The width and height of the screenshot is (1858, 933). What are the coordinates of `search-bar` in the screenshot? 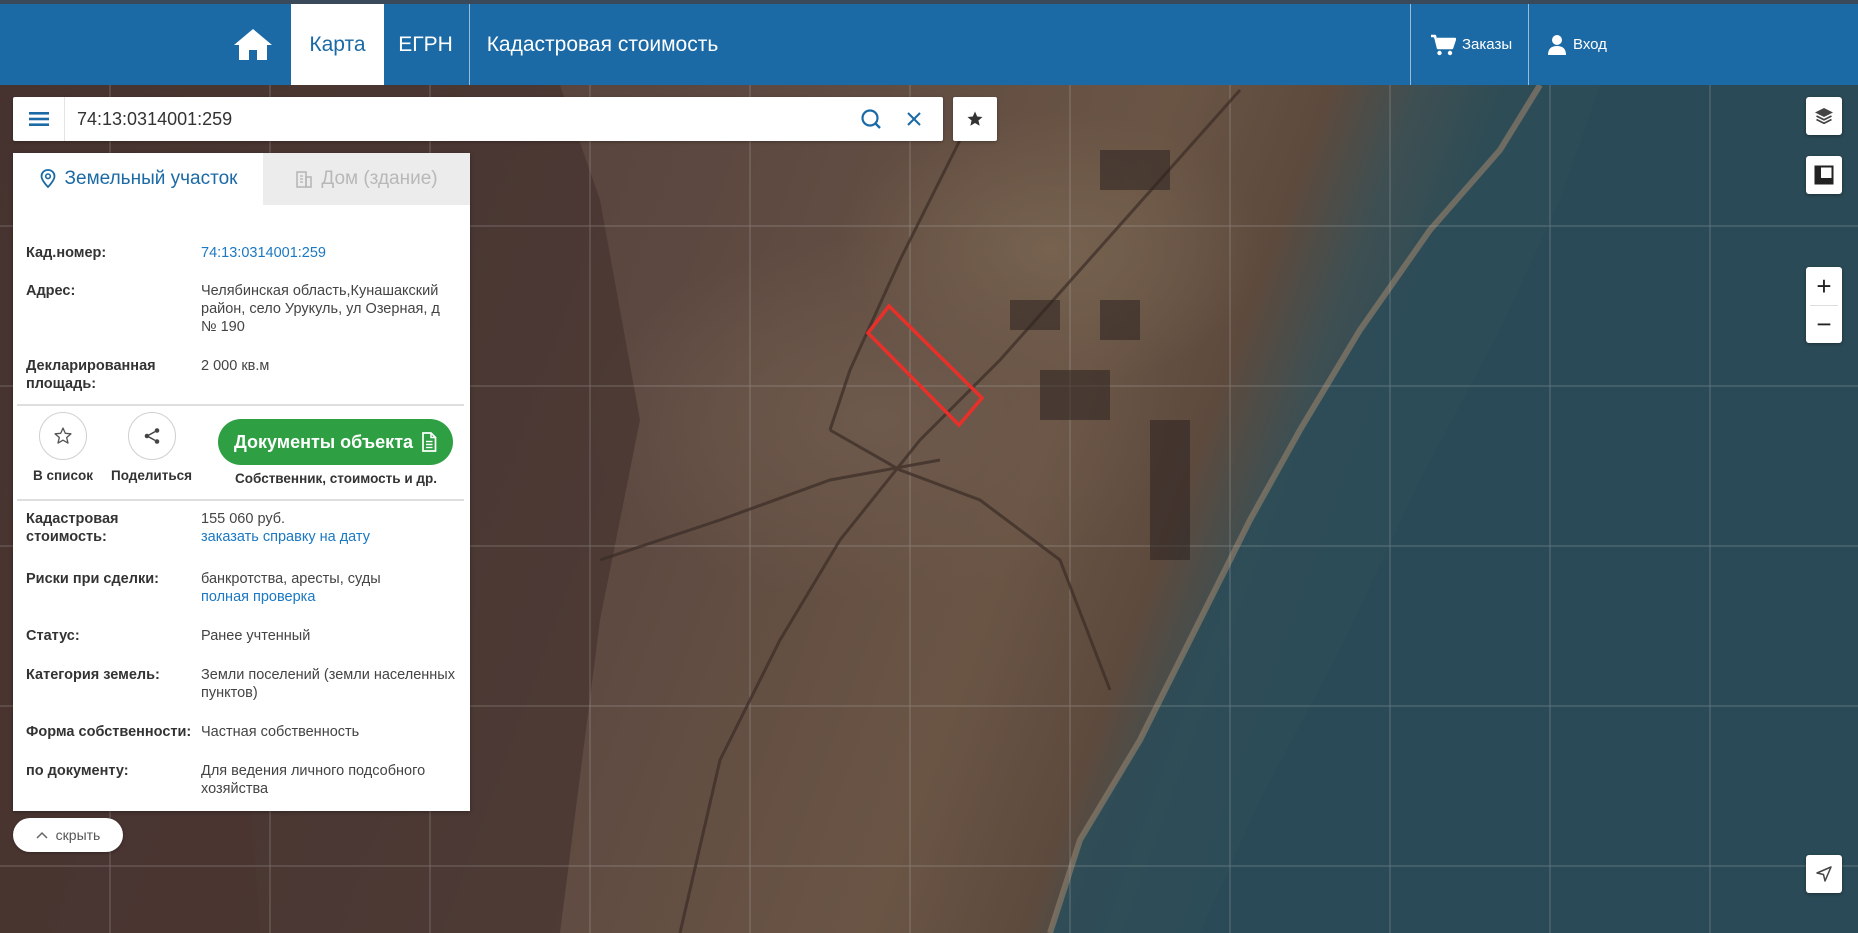 It's located at (478, 119).